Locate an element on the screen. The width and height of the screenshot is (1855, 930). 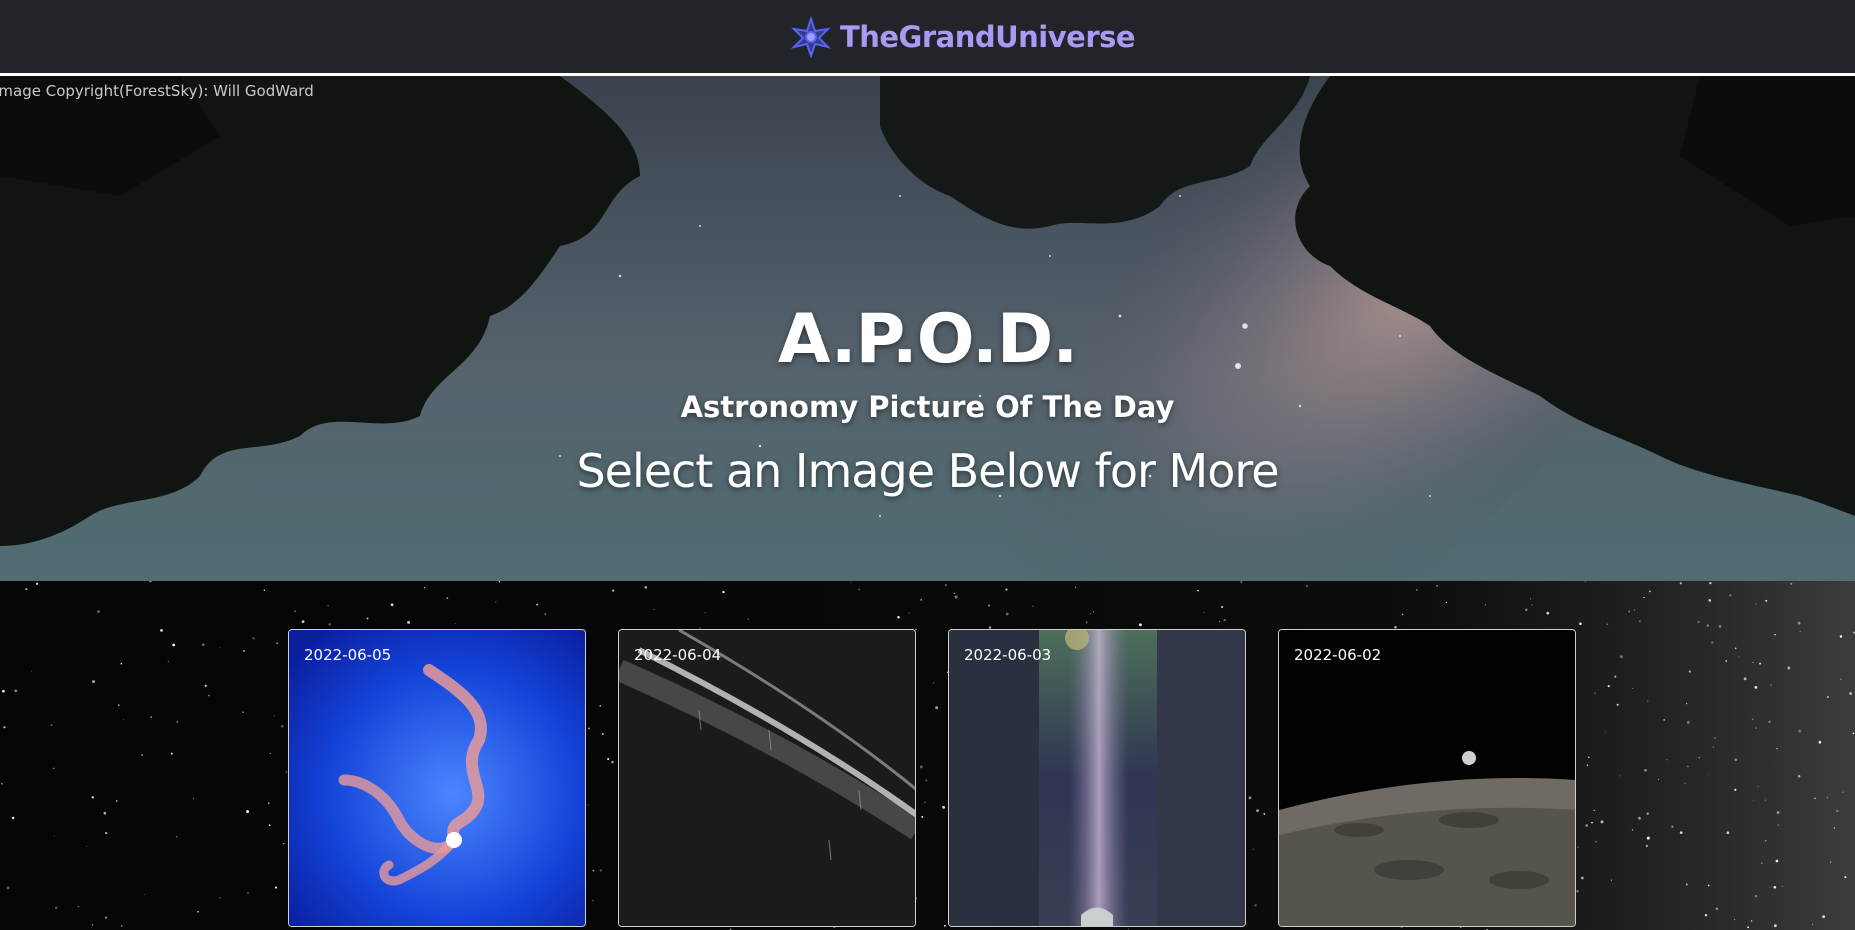
brand-link: TheGrandUniverse is located at coordinates (963, 36).